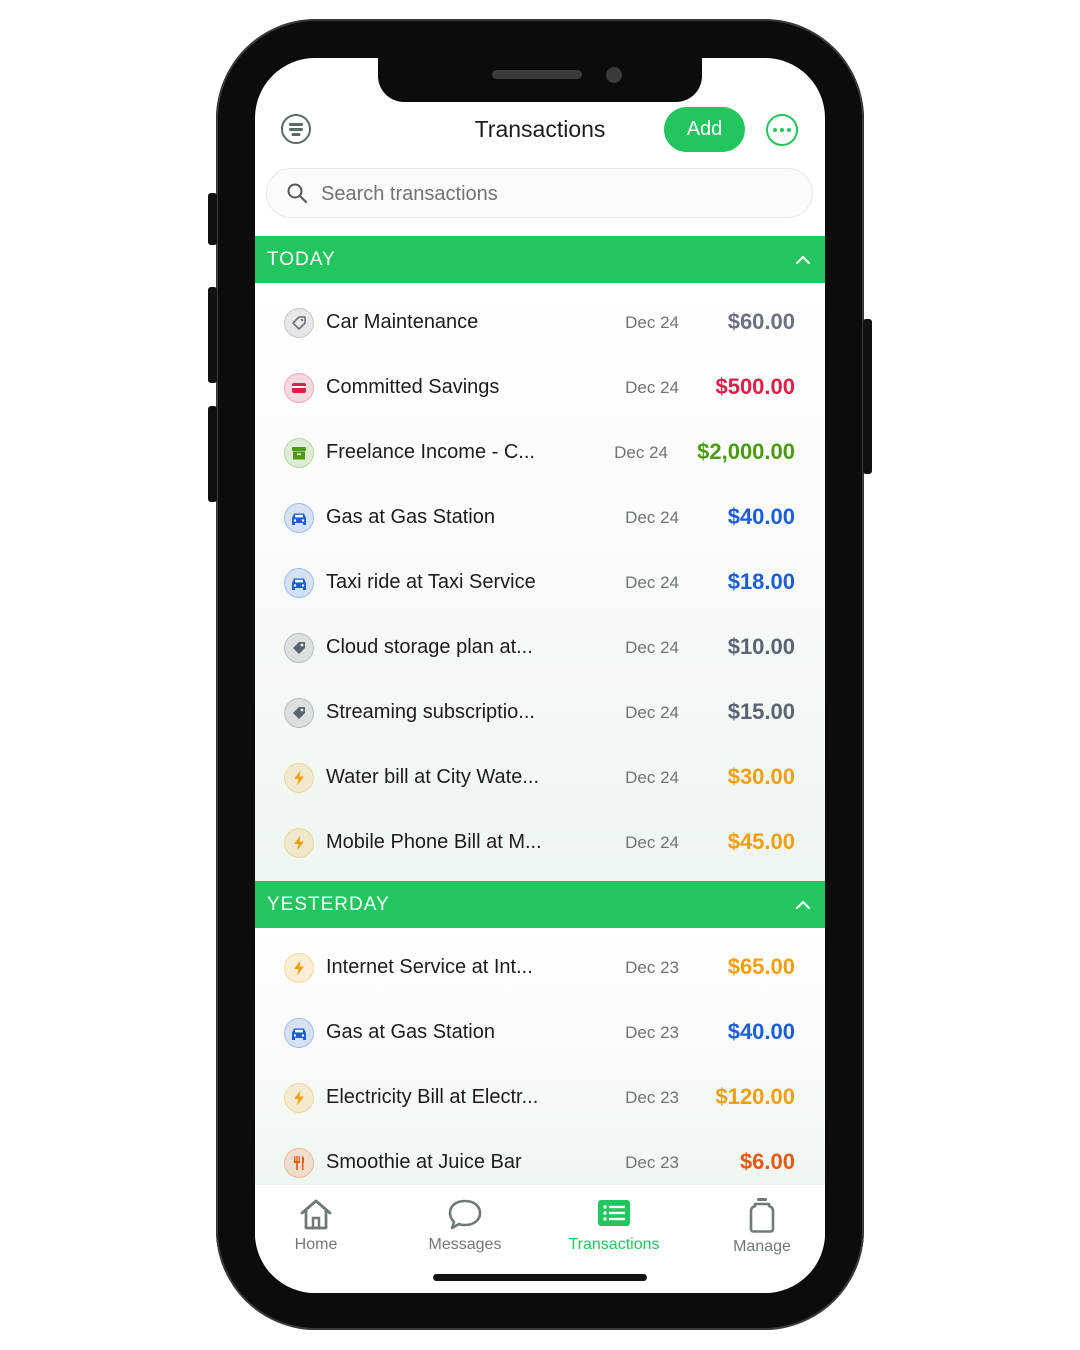 This screenshot has height=1350, width=1080. I want to click on transaction-row: Streaming subscriptio... Dec 24 $15.00, so click(540, 712).